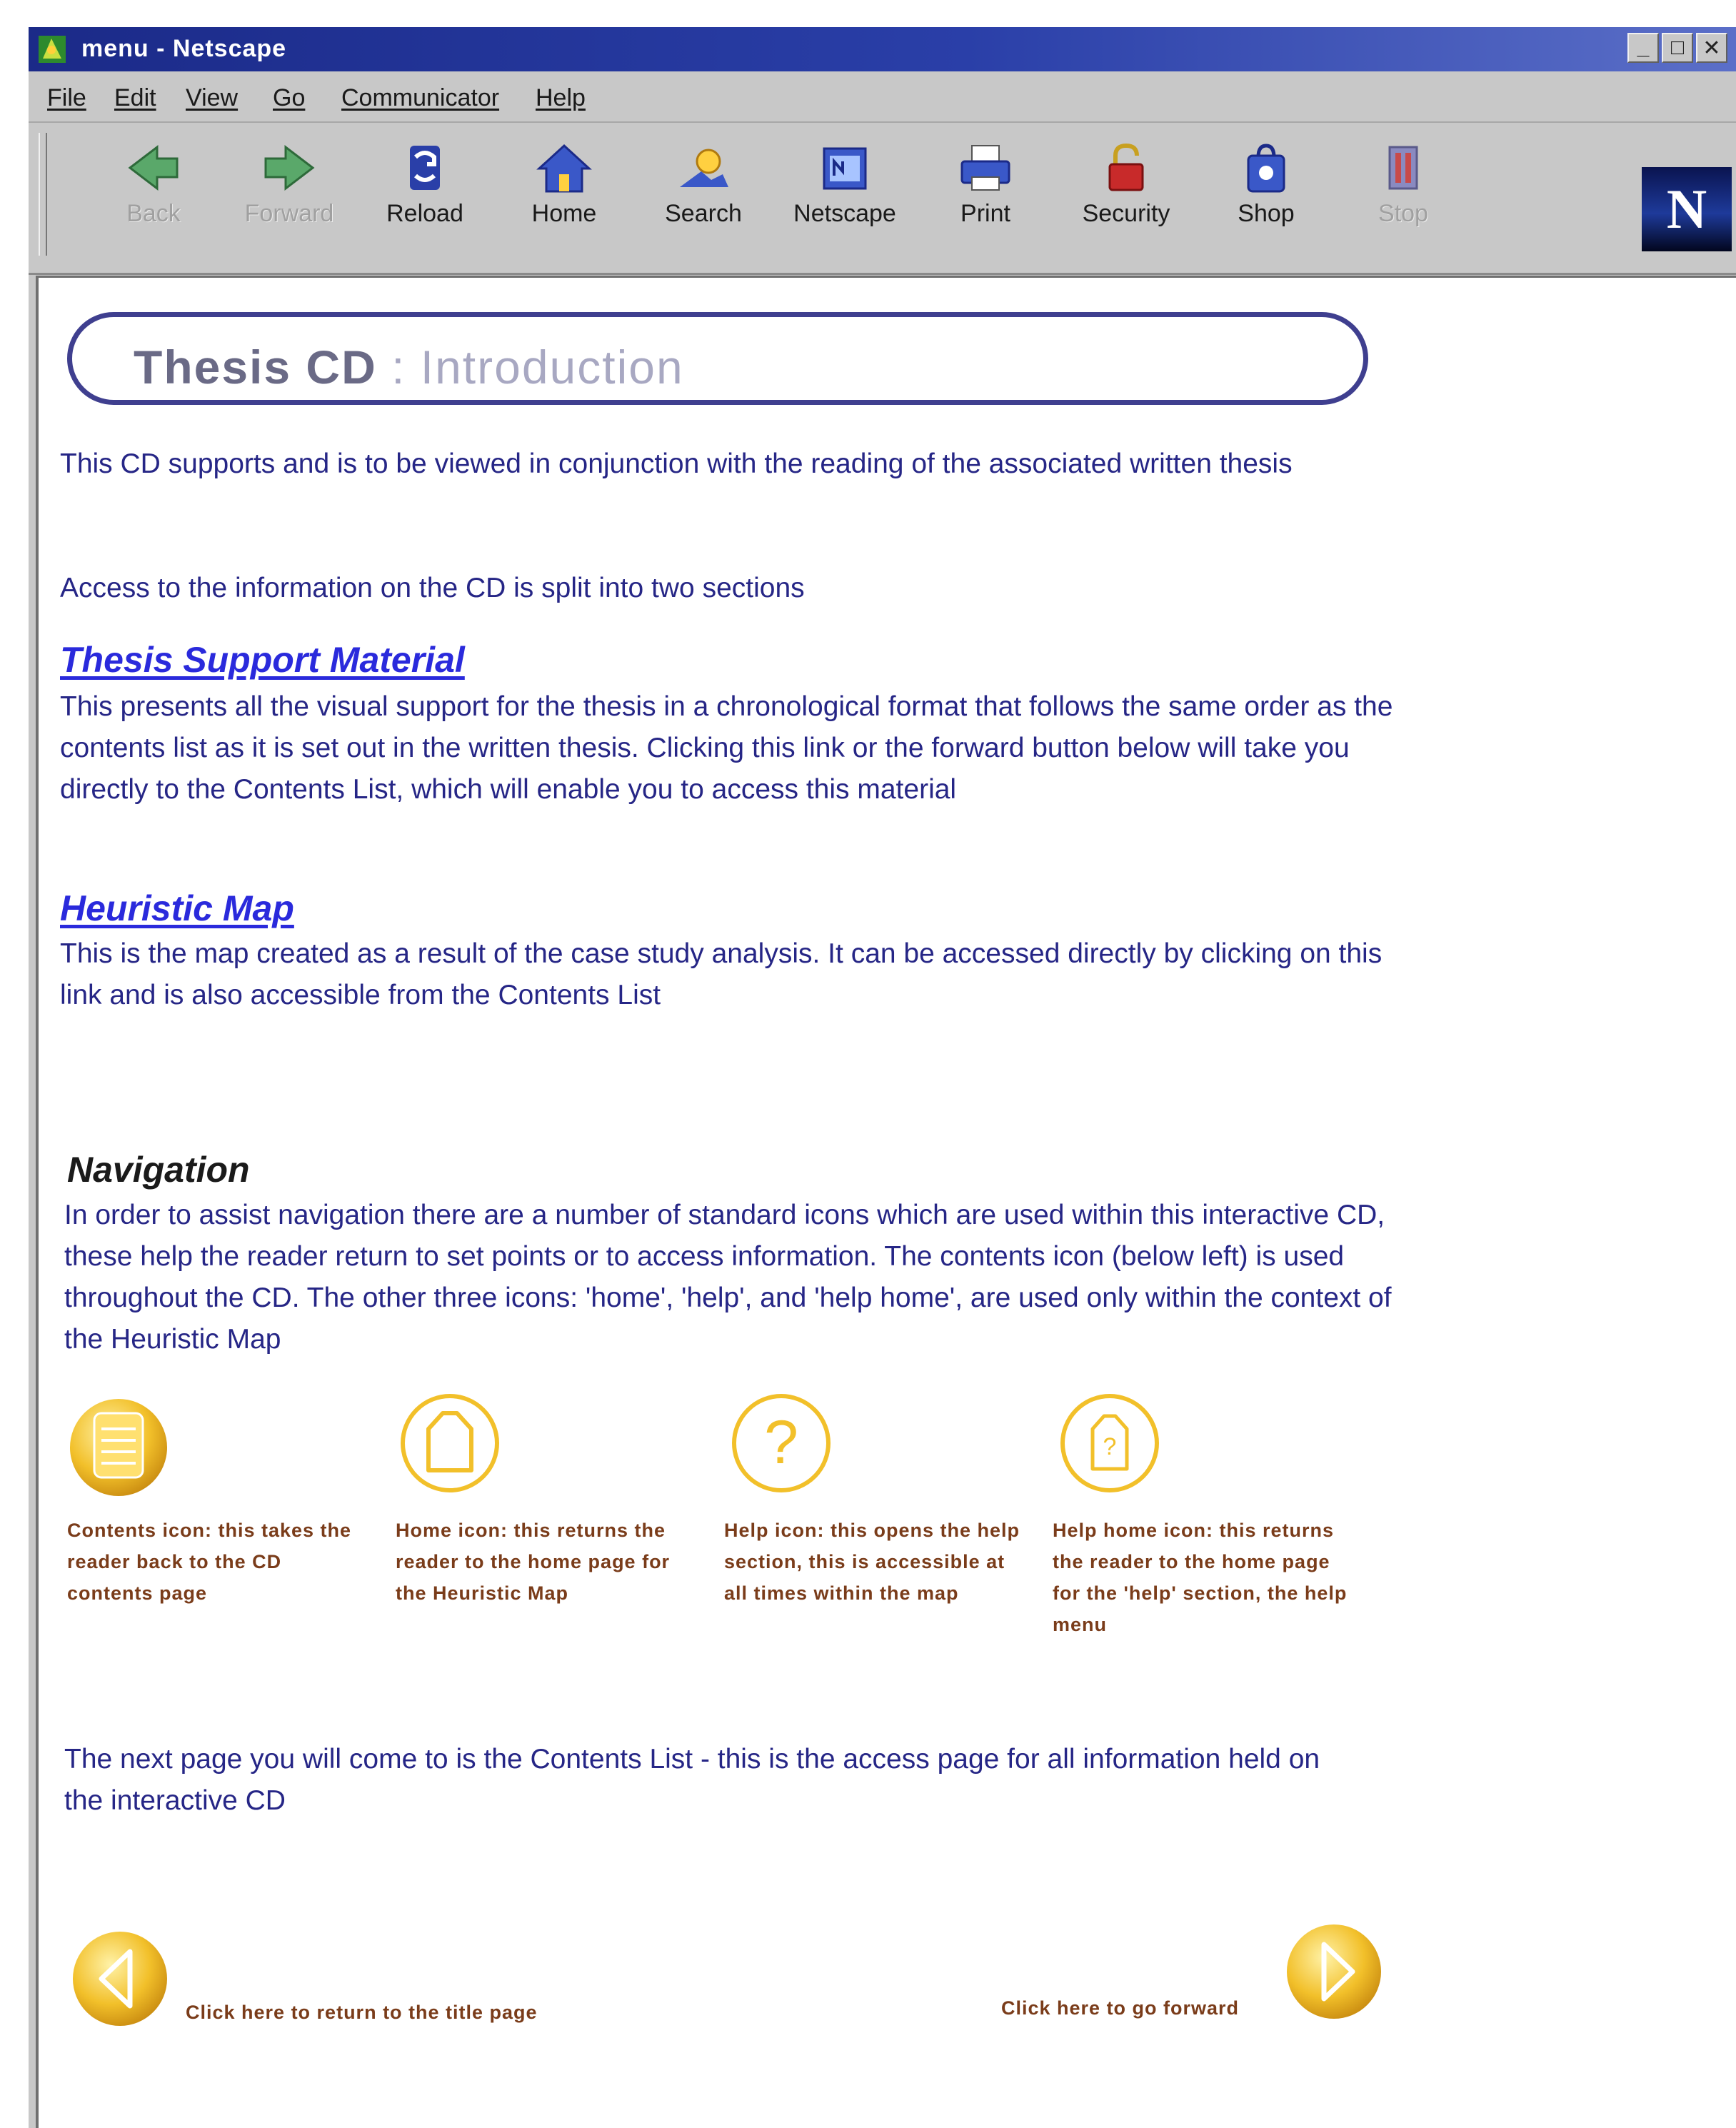 Image resolution: width=1736 pixels, height=2128 pixels. Describe the element at coordinates (704, 168) in the screenshot. I see `search-icon` at that location.